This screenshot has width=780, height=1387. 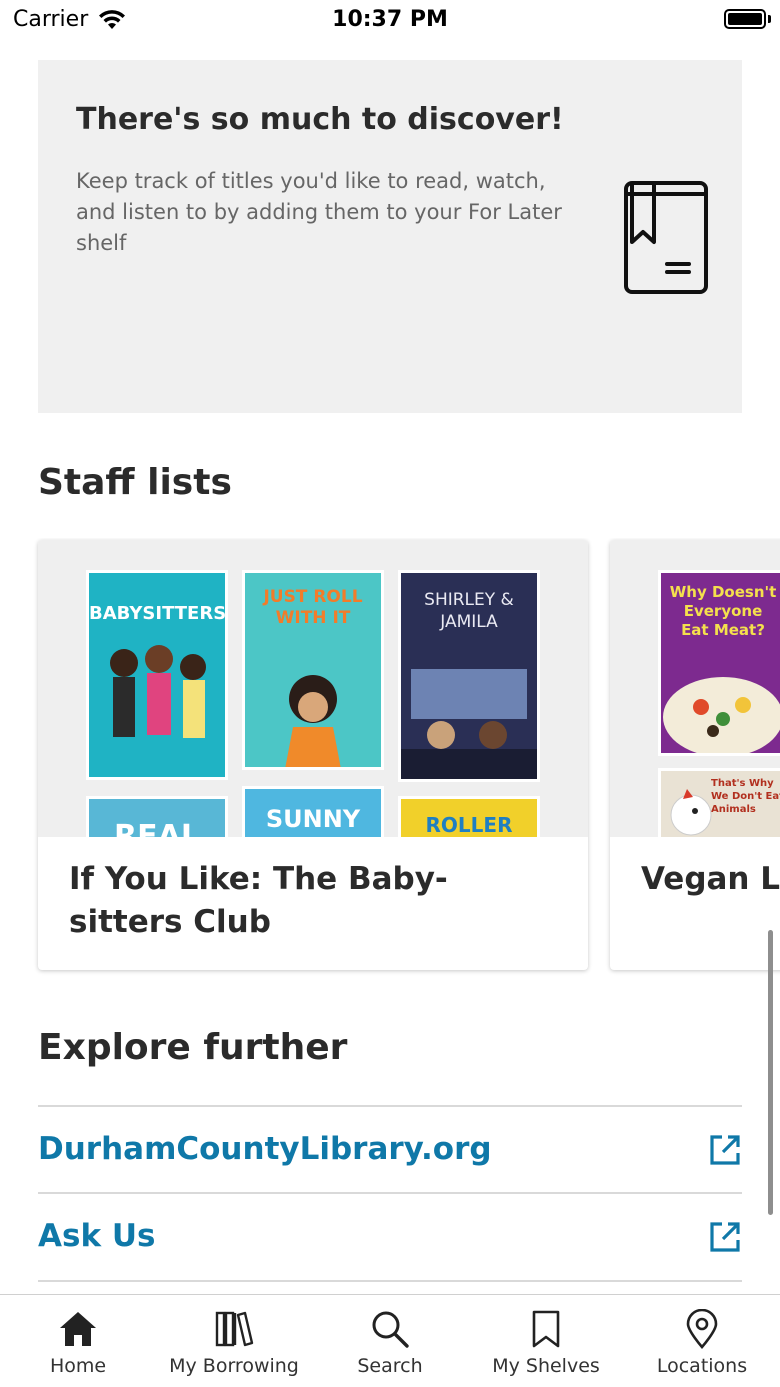 I want to click on tab-my-borrowing: My Borrowing, so click(x=234, y=1341).